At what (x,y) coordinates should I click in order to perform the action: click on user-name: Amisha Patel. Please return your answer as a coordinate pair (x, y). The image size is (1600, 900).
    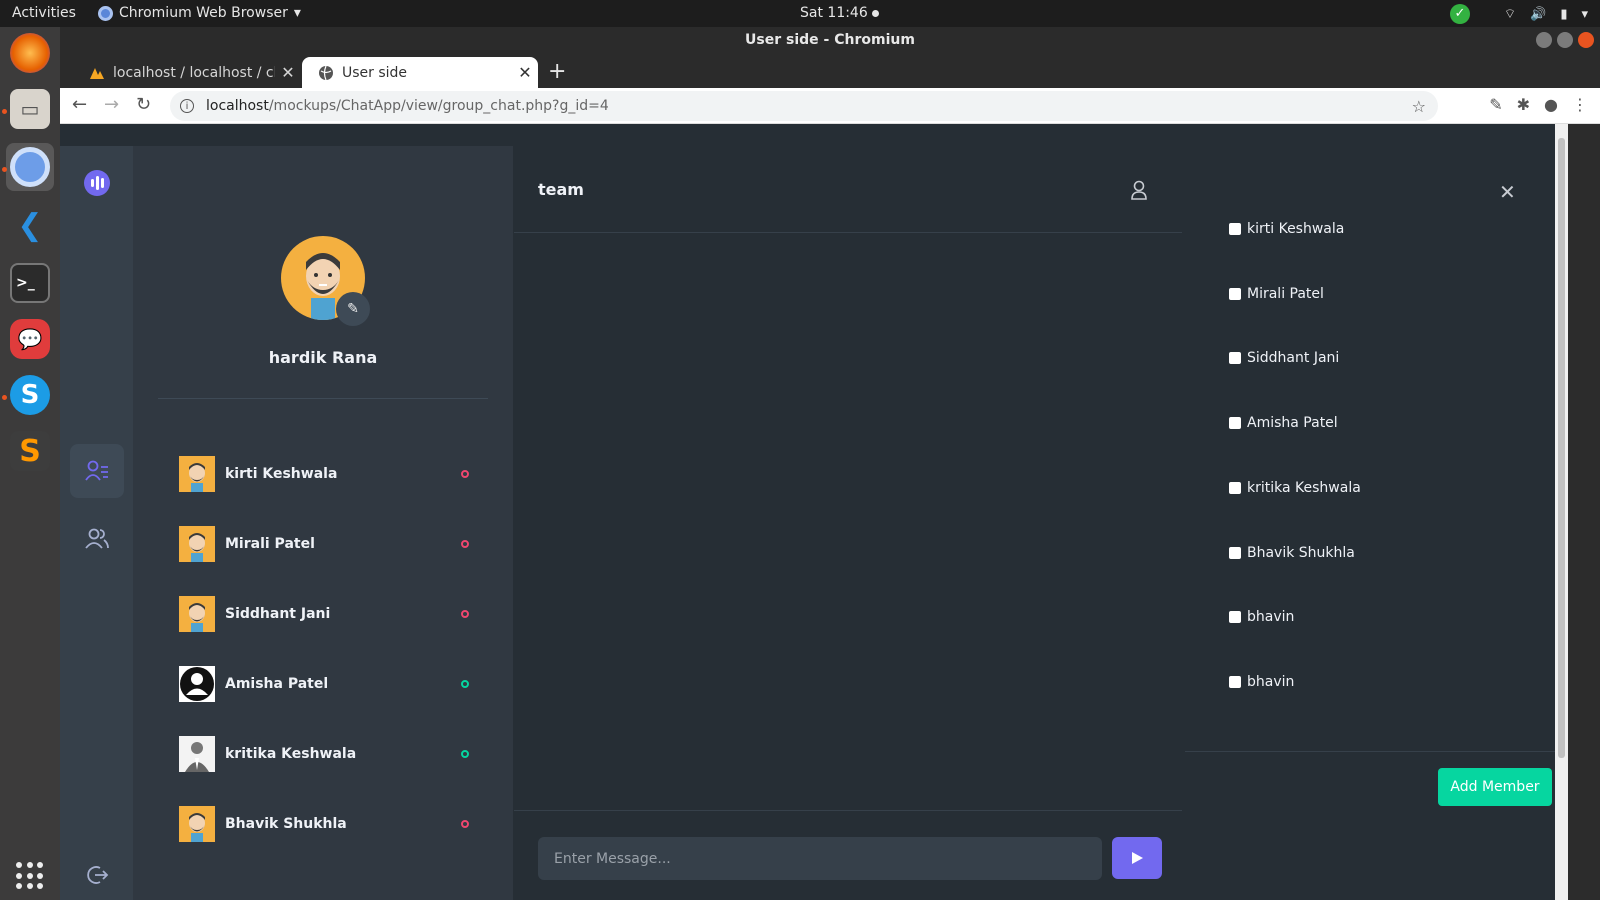
    Looking at the image, I should click on (277, 684).